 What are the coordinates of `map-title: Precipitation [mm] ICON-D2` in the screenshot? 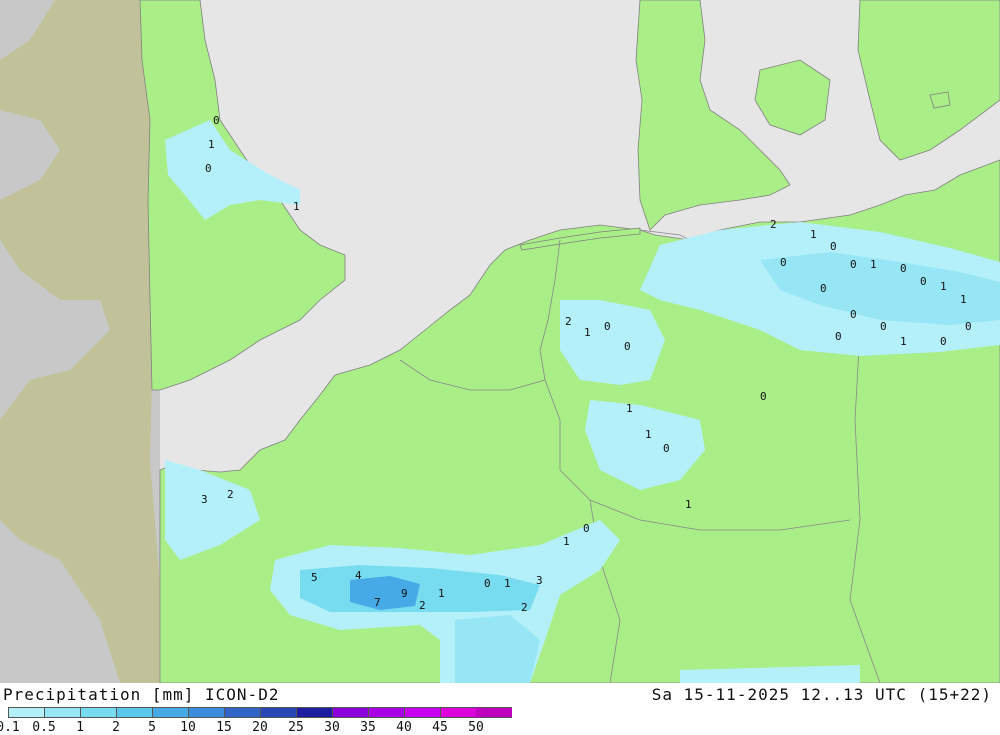 It's located at (141, 694).